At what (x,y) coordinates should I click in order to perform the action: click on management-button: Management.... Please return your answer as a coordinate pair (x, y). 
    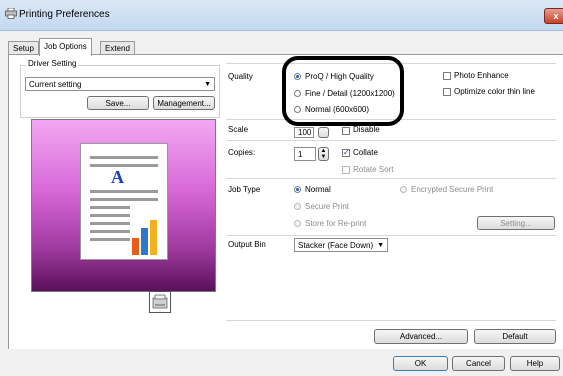
    Looking at the image, I should click on (184, 103).